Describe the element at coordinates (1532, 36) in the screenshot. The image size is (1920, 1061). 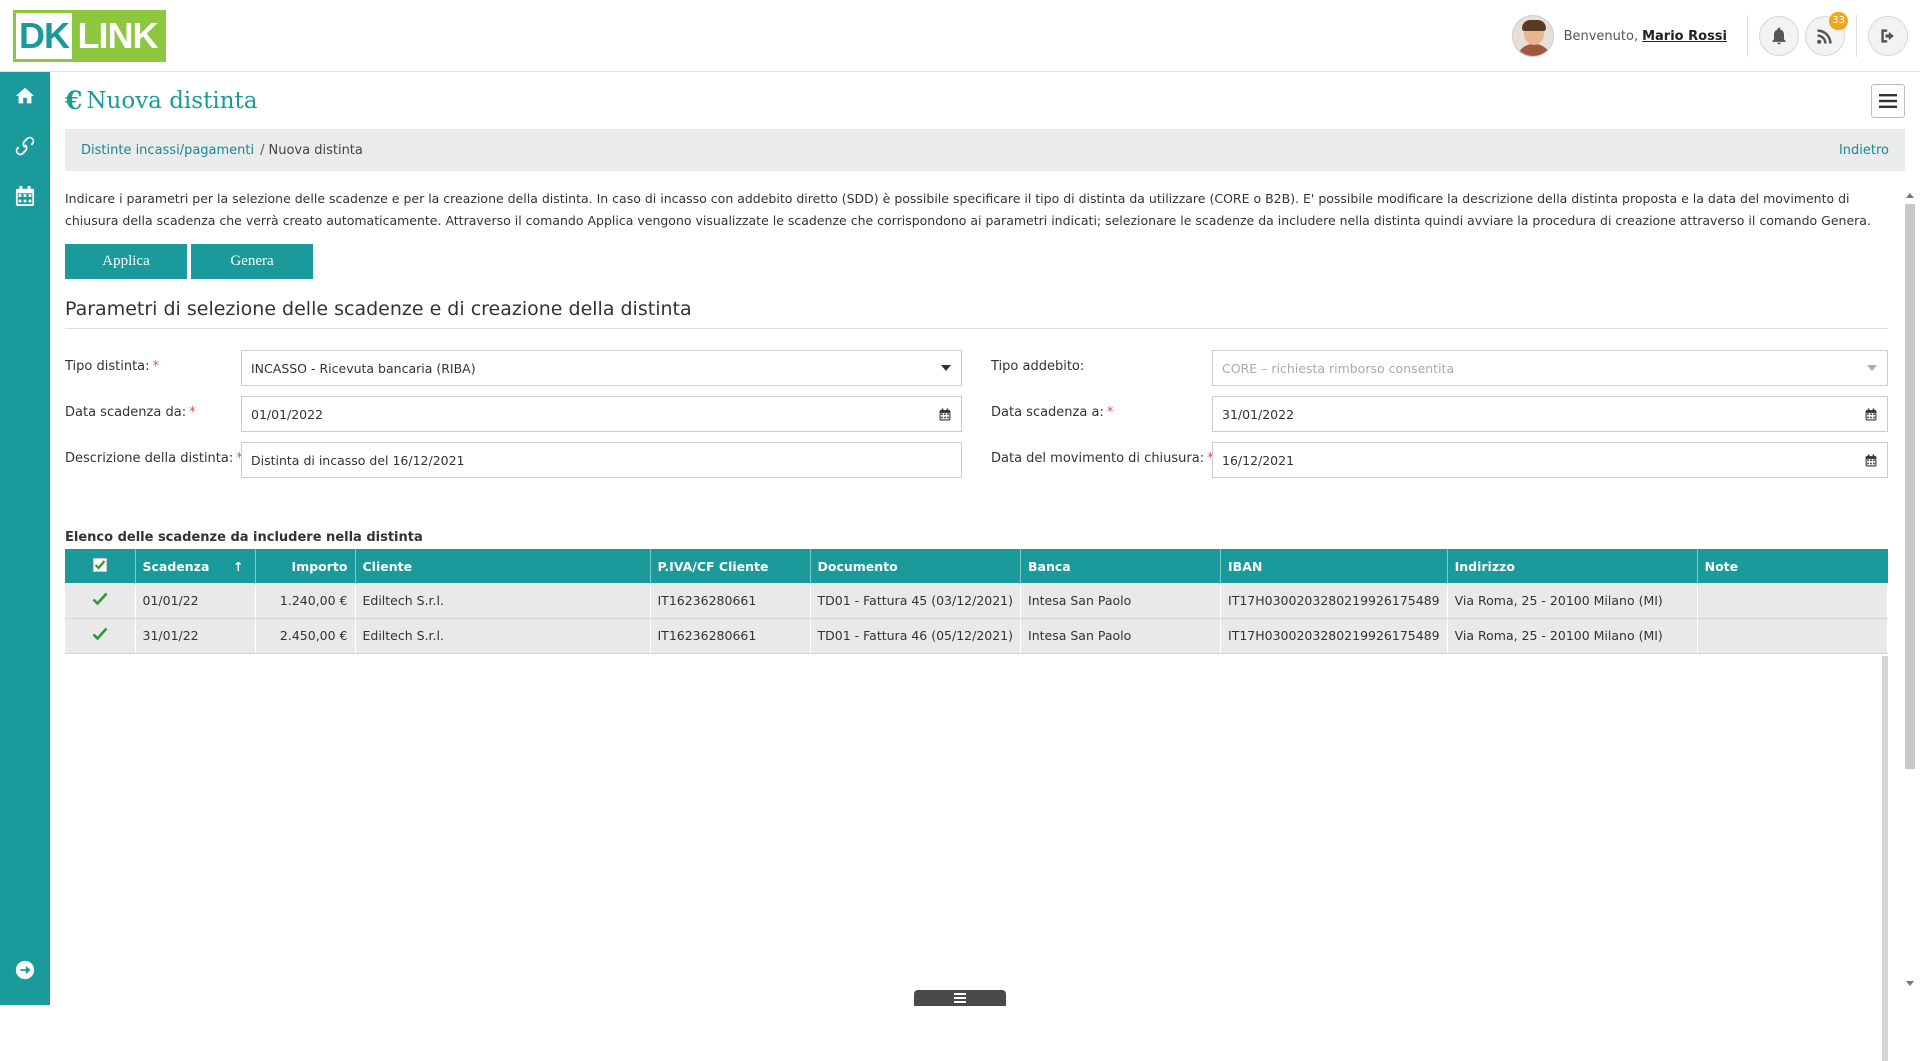
I see `avatar` at that location.